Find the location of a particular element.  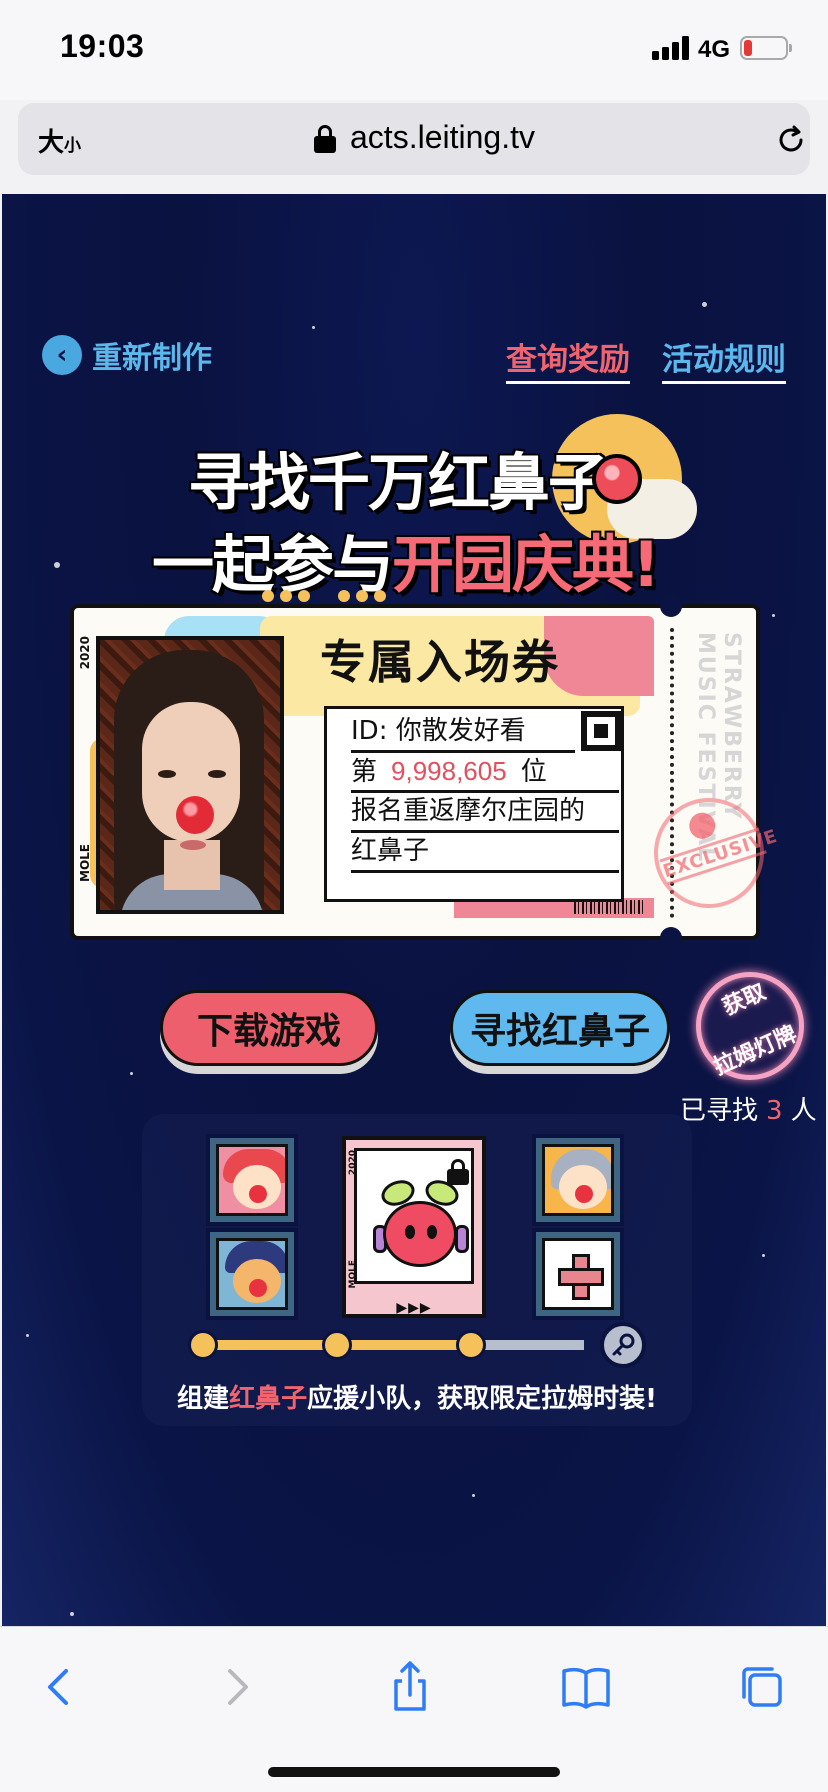

back-arrow-icon is located at coordinates (60, 1687).